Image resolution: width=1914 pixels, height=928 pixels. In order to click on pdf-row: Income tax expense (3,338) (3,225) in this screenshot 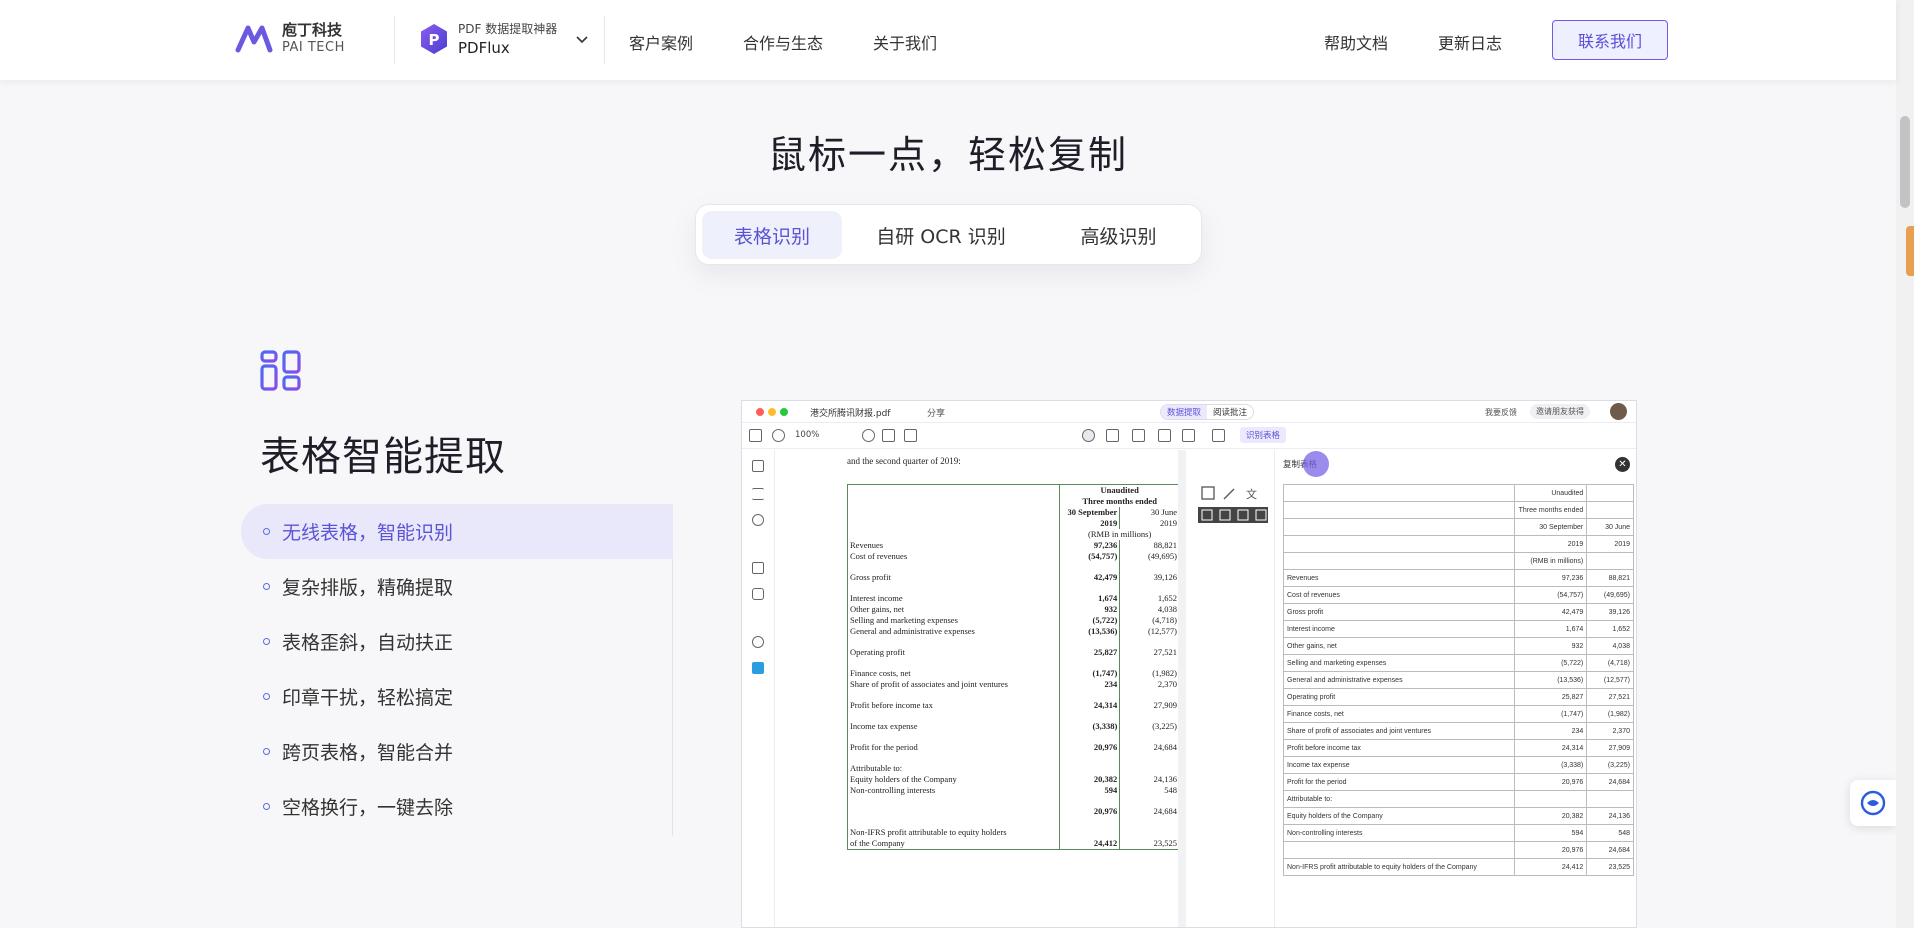, I will do `click(1013, 726)`.